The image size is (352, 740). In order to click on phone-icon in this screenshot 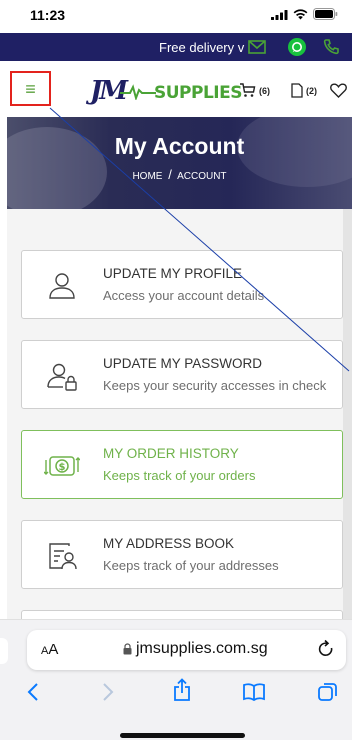, I will do `click(331, 46)`.